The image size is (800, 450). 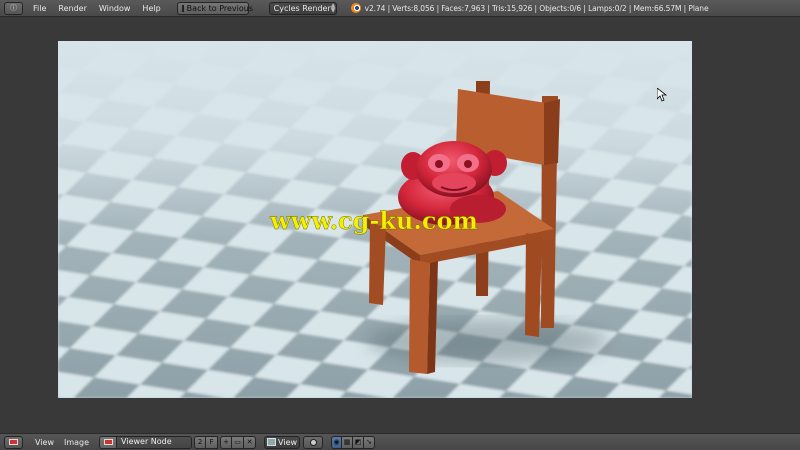 What do you see at coordinates (220, 8) in the screenshot?
I see `back-to-previous-label: Back to Previous` at bounding box center [220, 8].